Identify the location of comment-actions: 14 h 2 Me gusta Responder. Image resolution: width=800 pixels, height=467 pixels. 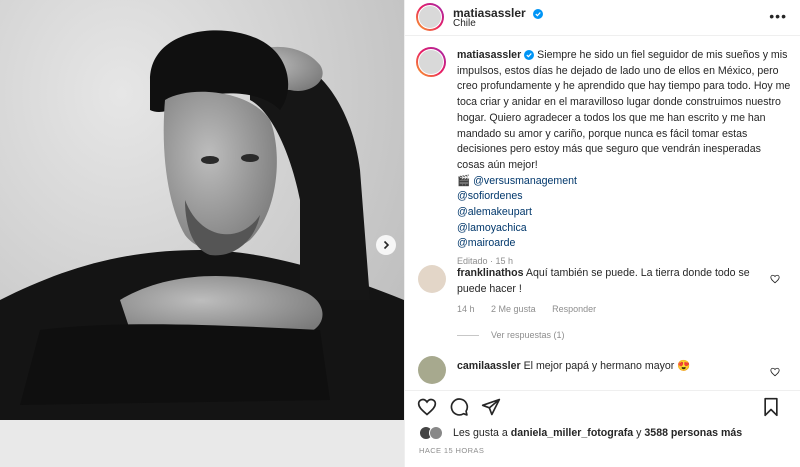
(533, 309).